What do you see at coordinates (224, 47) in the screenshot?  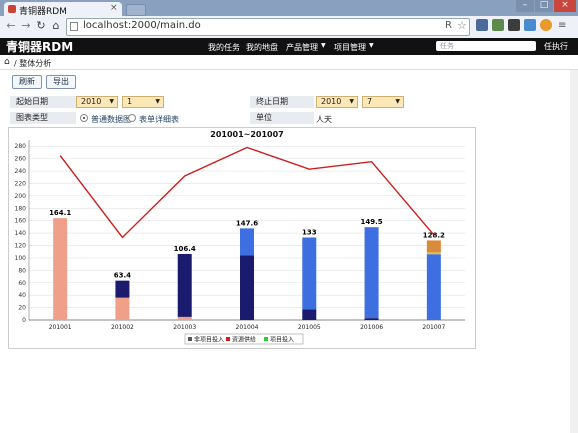 I see `menu-my-tasks: 我的任务` at bounding box center [224, 47].